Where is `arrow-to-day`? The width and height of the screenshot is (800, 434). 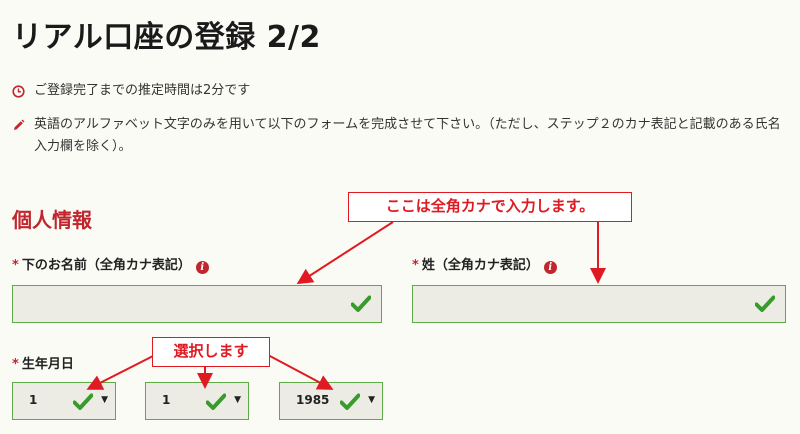 arrow-to-day is located at coordinates (121, 372).